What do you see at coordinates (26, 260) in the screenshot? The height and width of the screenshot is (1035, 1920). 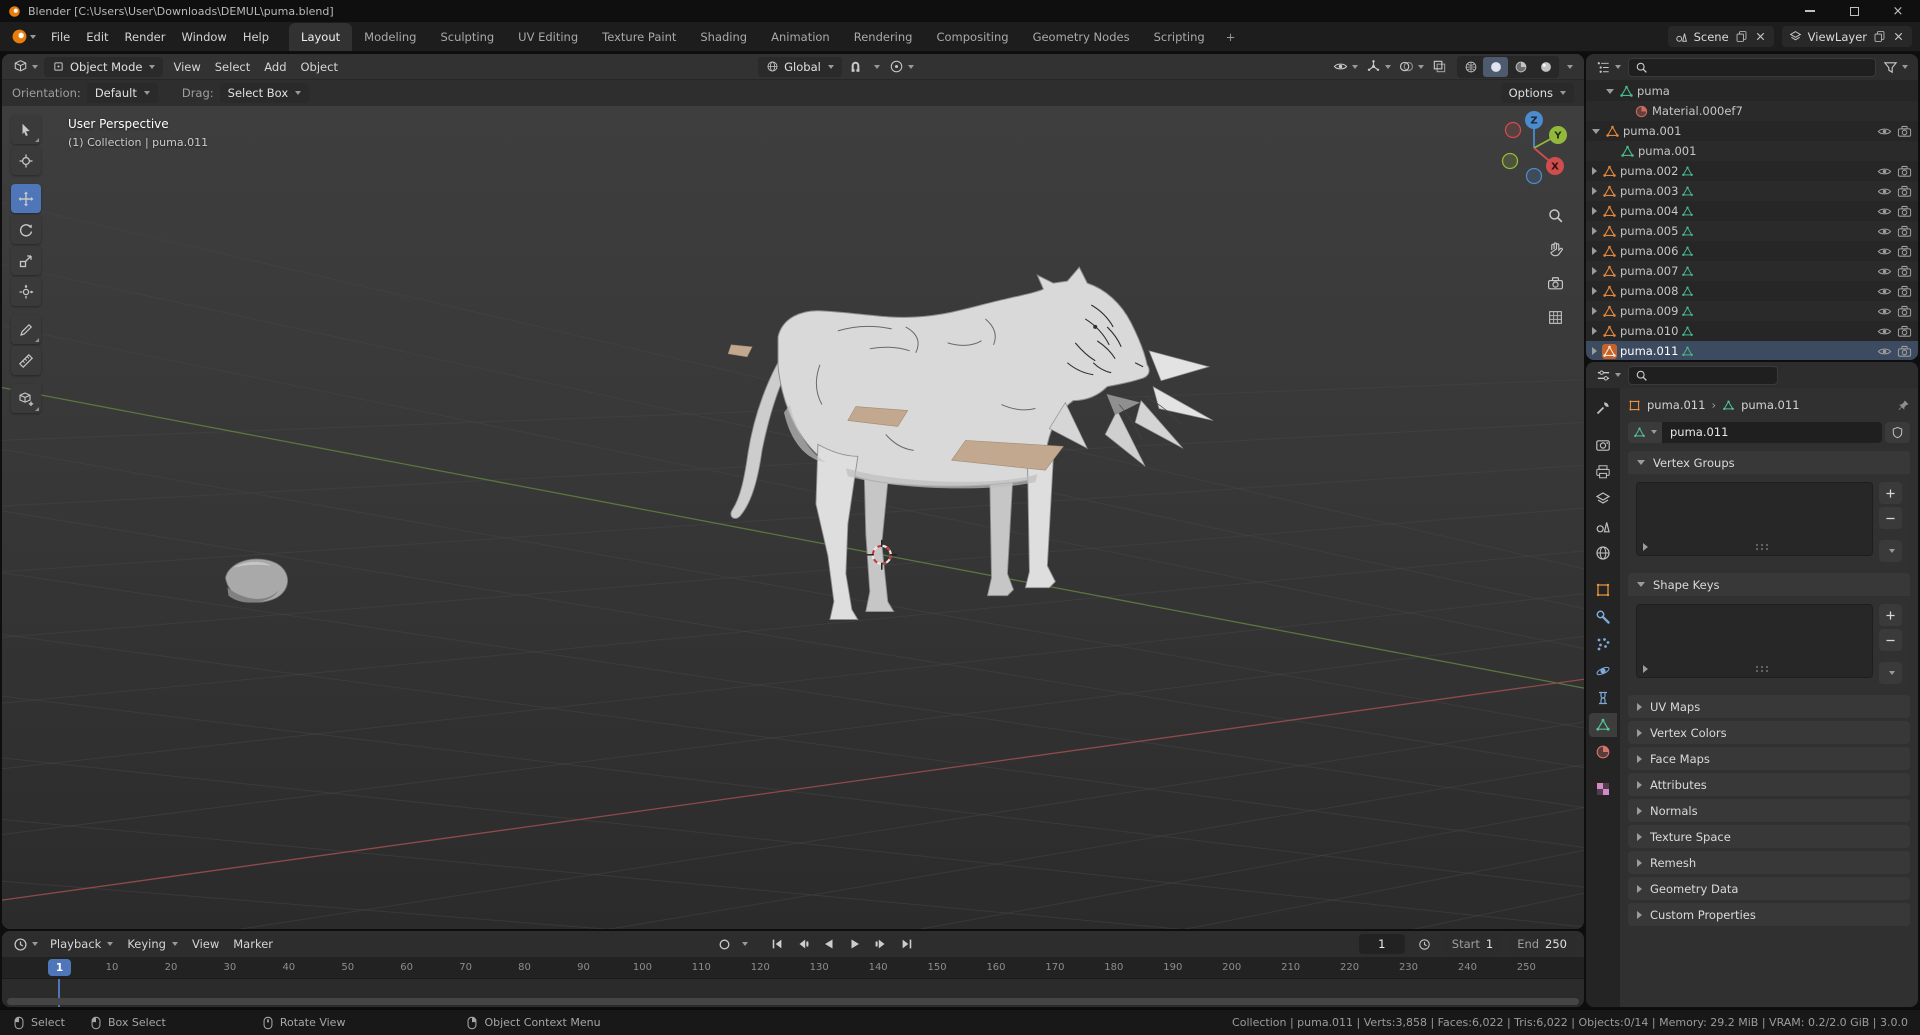 I see `tool-scale` at bounding box center [26, 260].